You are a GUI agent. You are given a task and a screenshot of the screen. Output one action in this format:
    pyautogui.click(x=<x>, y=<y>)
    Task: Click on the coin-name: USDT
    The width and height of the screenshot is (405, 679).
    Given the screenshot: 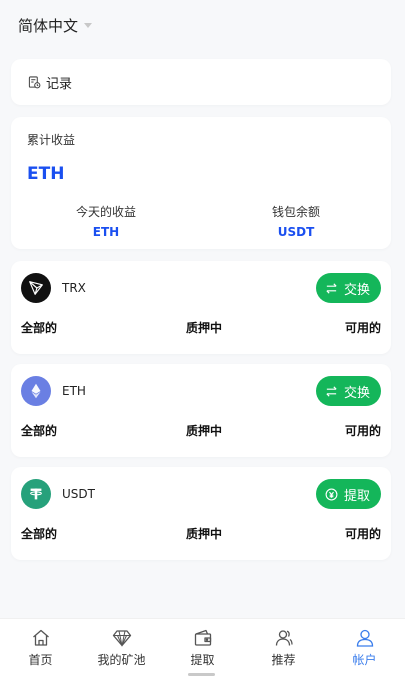 What is the action you would take?
    pyautogui.click(x=78, y=494)
    